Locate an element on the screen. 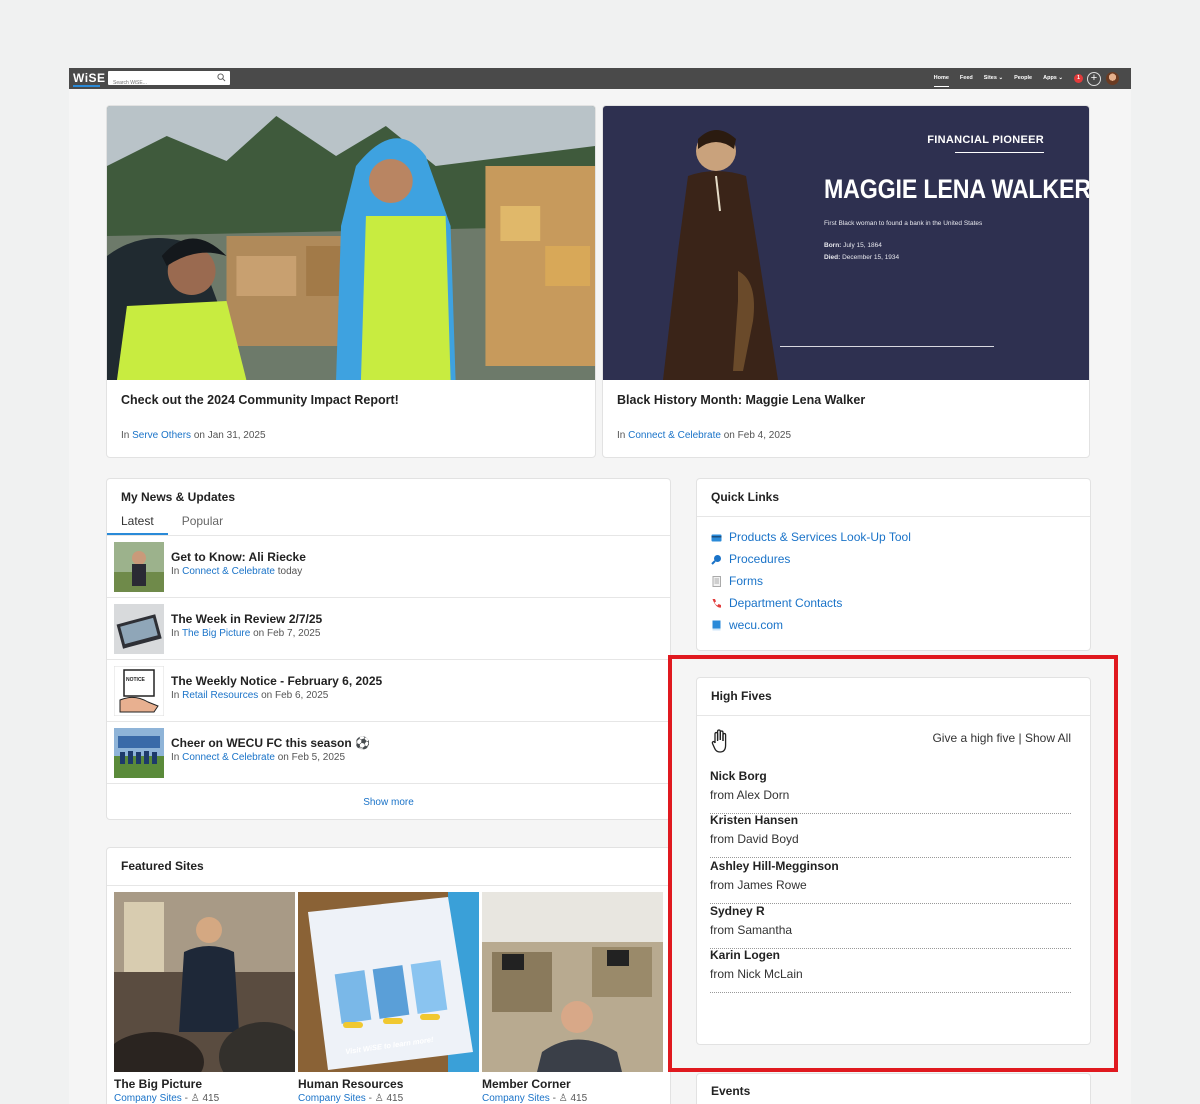  kicker-underline is located at coordinates (999, 152).